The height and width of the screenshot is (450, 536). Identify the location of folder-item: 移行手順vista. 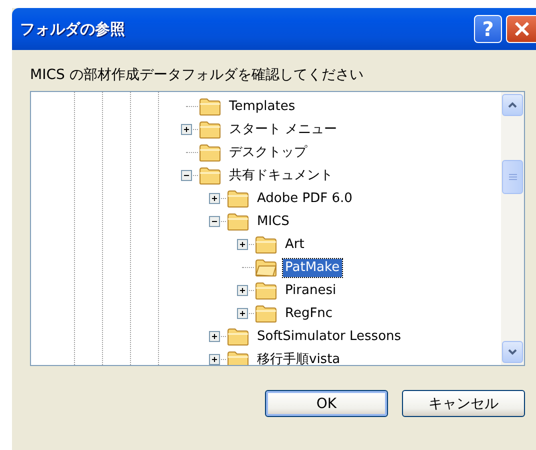
(298, 357).